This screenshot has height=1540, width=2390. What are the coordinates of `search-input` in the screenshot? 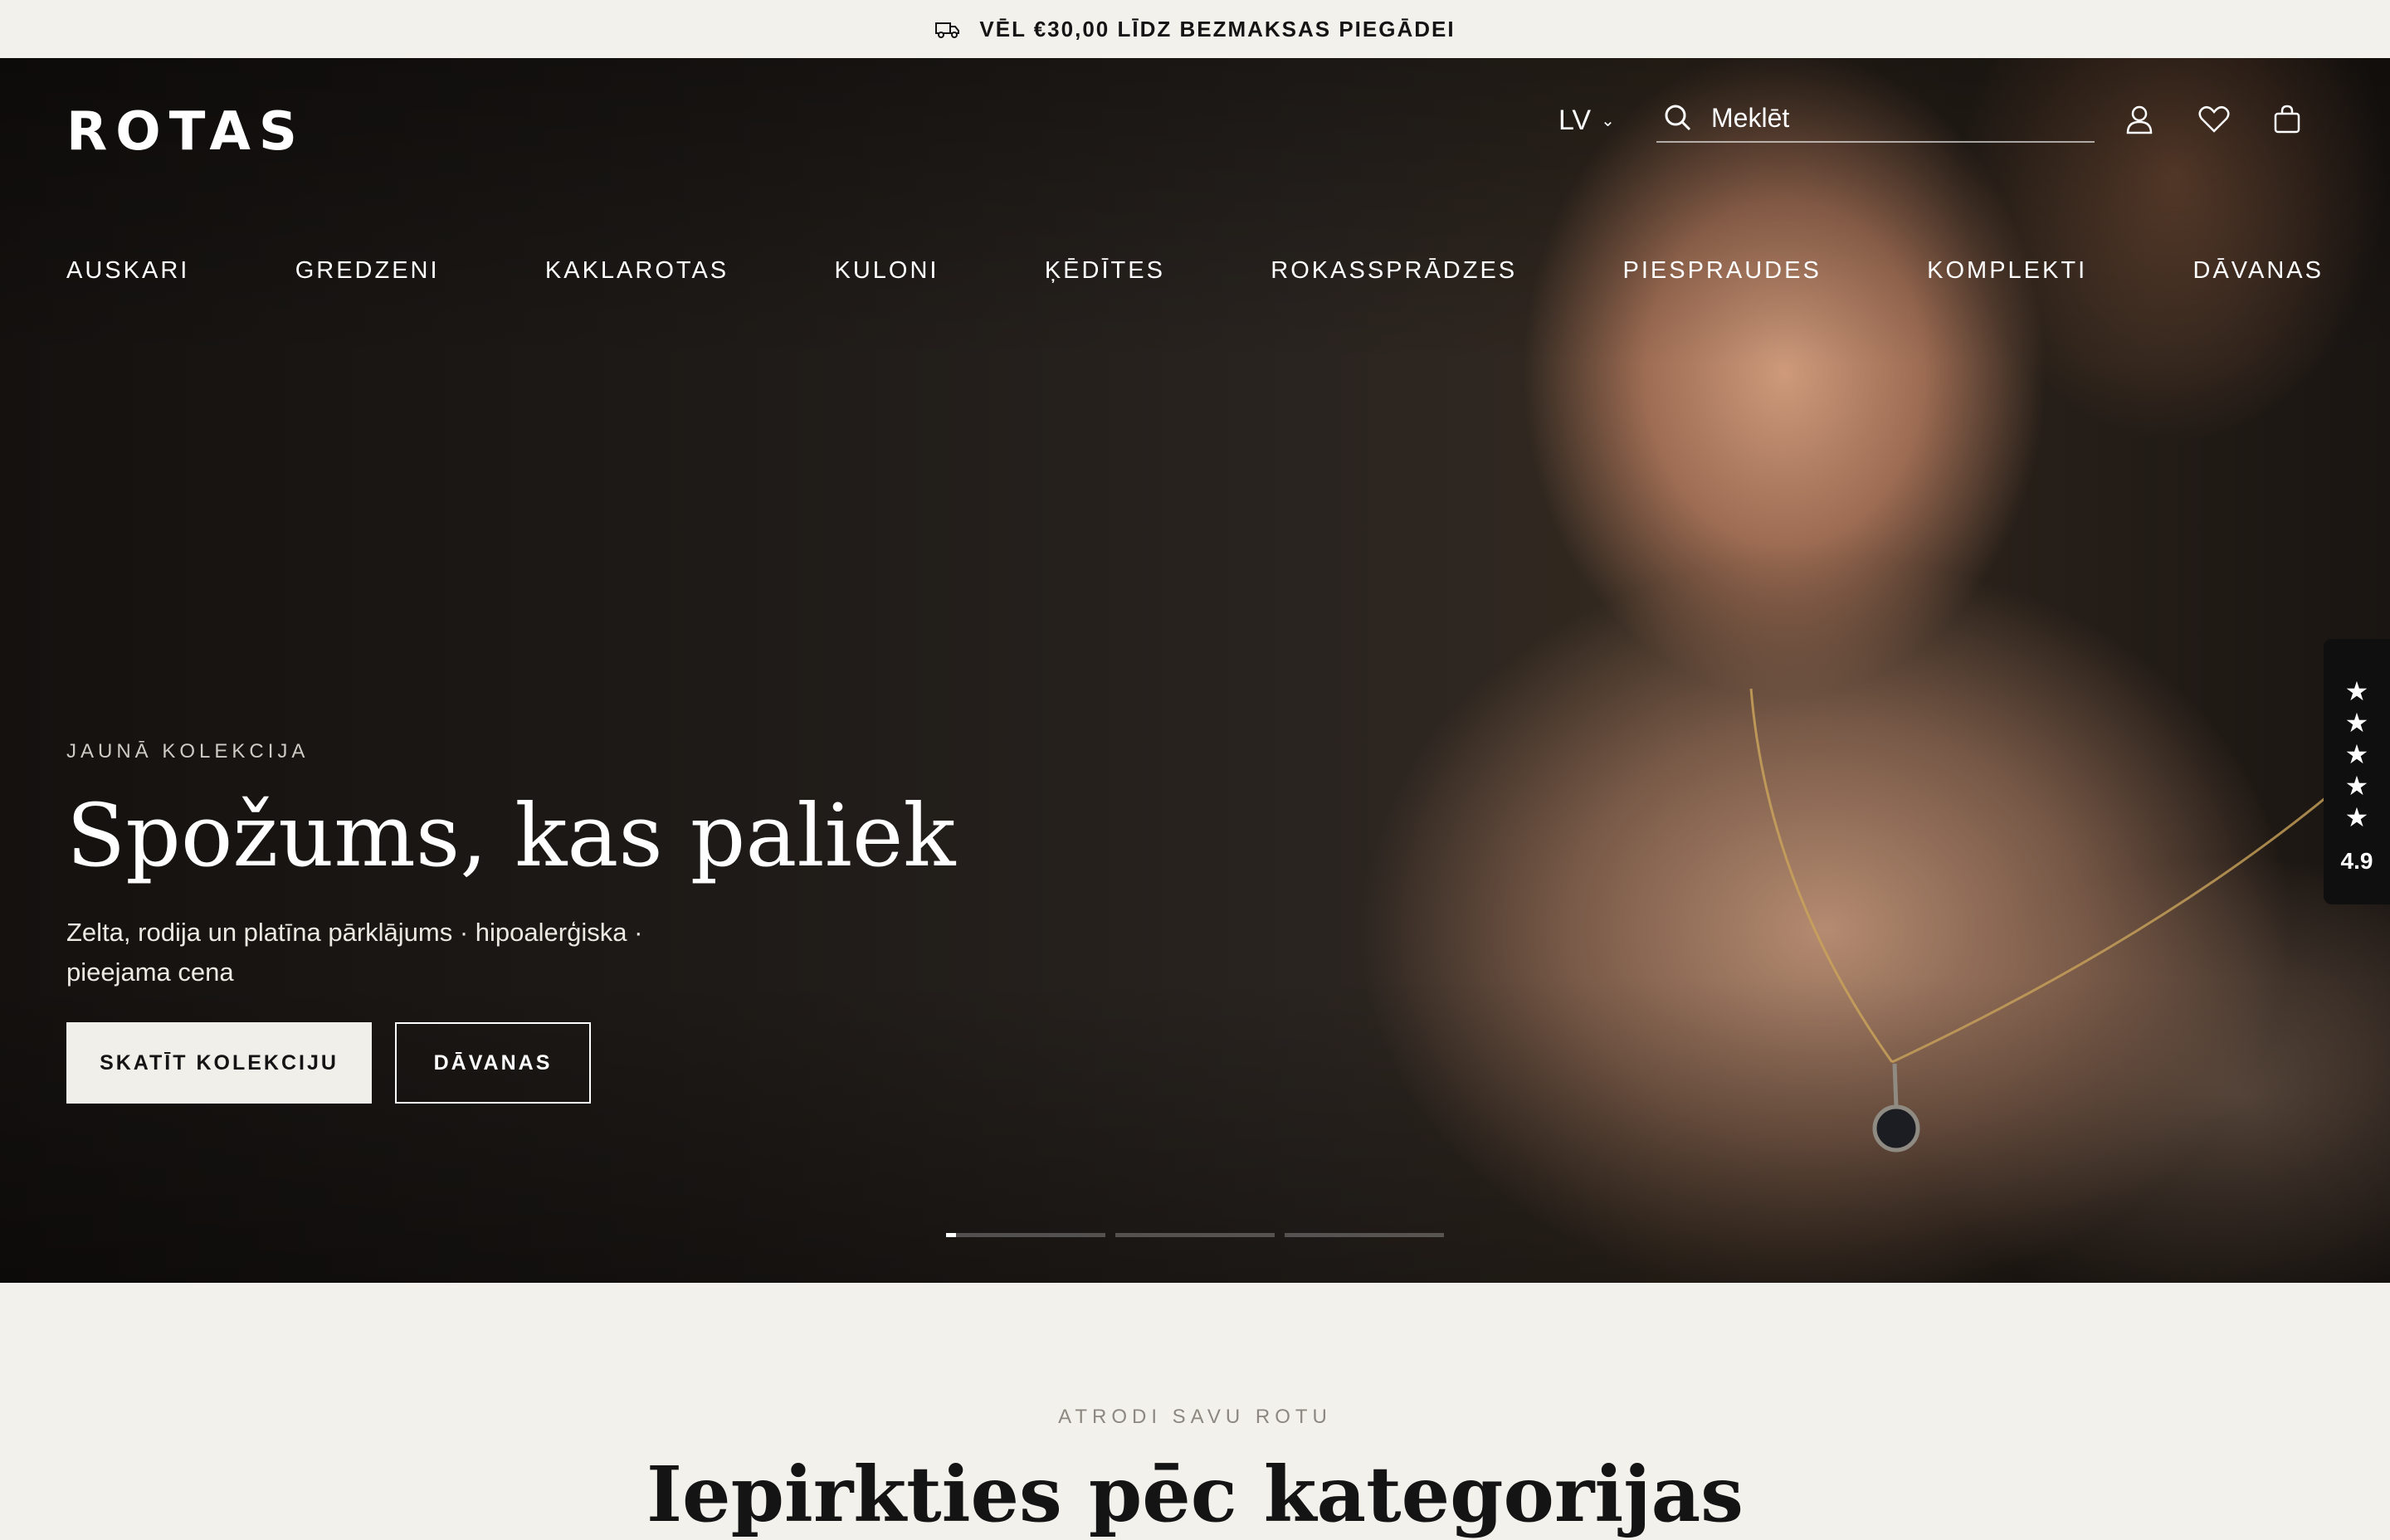 It's located at (1886, 118).